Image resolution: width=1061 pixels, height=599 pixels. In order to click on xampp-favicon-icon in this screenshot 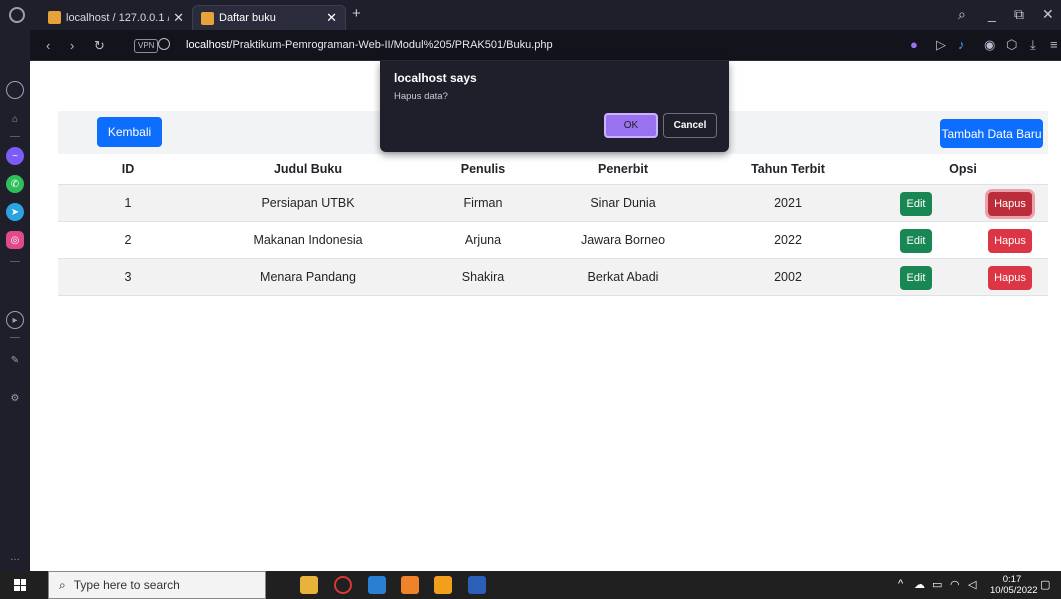, I will do `click(207, 18)`.